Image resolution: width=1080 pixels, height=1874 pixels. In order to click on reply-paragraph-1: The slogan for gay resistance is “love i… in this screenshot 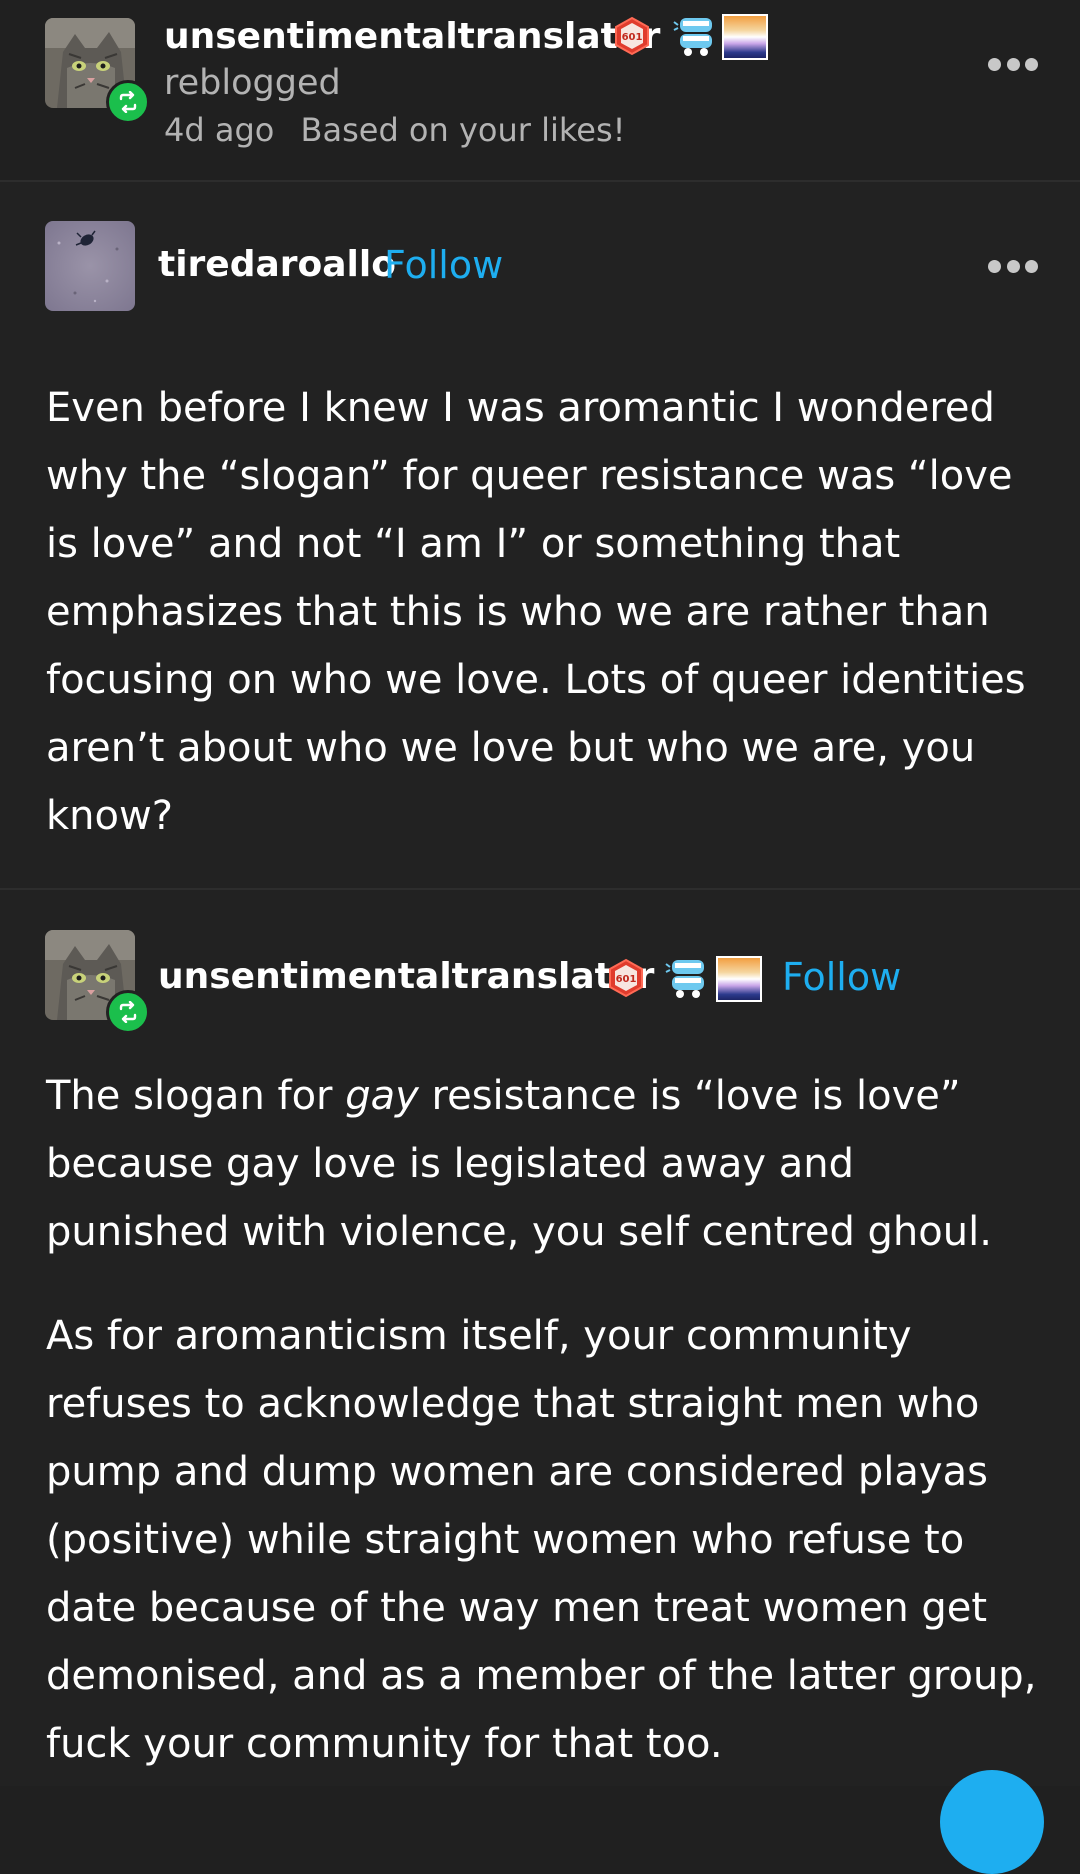, I will do `click(519, 1164)`.